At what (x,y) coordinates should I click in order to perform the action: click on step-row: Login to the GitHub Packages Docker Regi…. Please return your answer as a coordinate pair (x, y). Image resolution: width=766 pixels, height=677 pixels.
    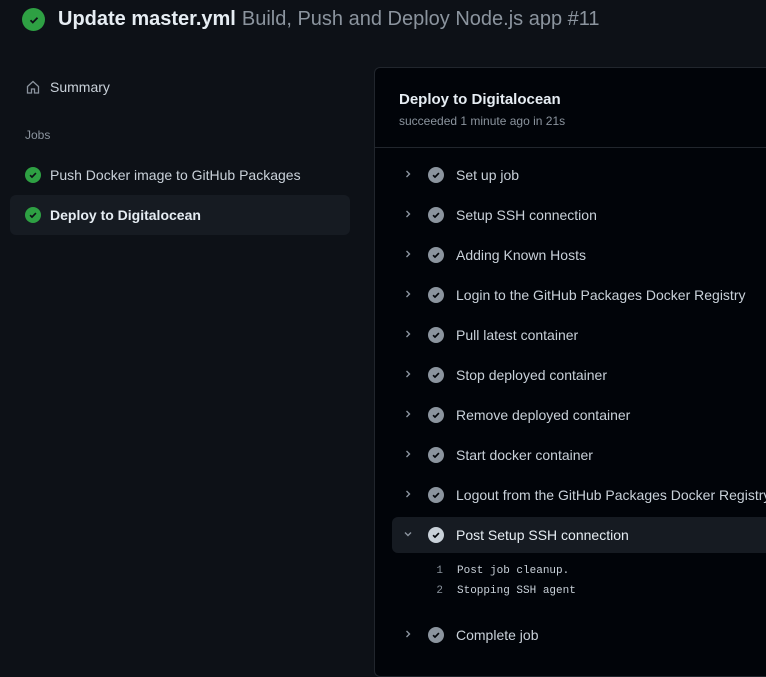
    Looking at the image, I should click on (579, 295).